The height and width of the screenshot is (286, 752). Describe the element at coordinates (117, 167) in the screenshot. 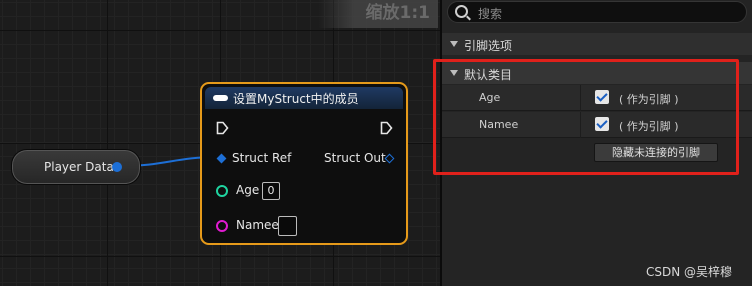

I see `struct-output-pin` at that location.